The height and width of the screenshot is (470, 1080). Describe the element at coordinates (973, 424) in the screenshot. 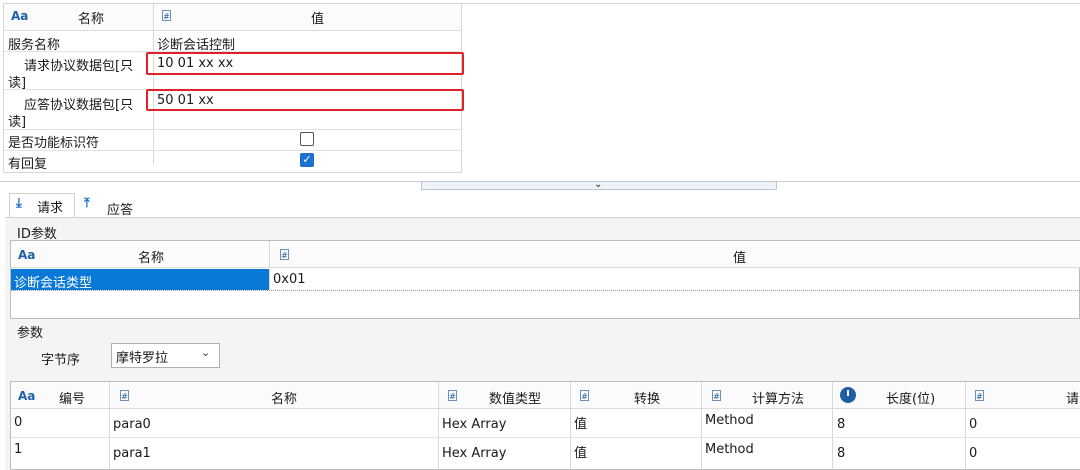

I see `param-row-0-truncated: 0` at that location.